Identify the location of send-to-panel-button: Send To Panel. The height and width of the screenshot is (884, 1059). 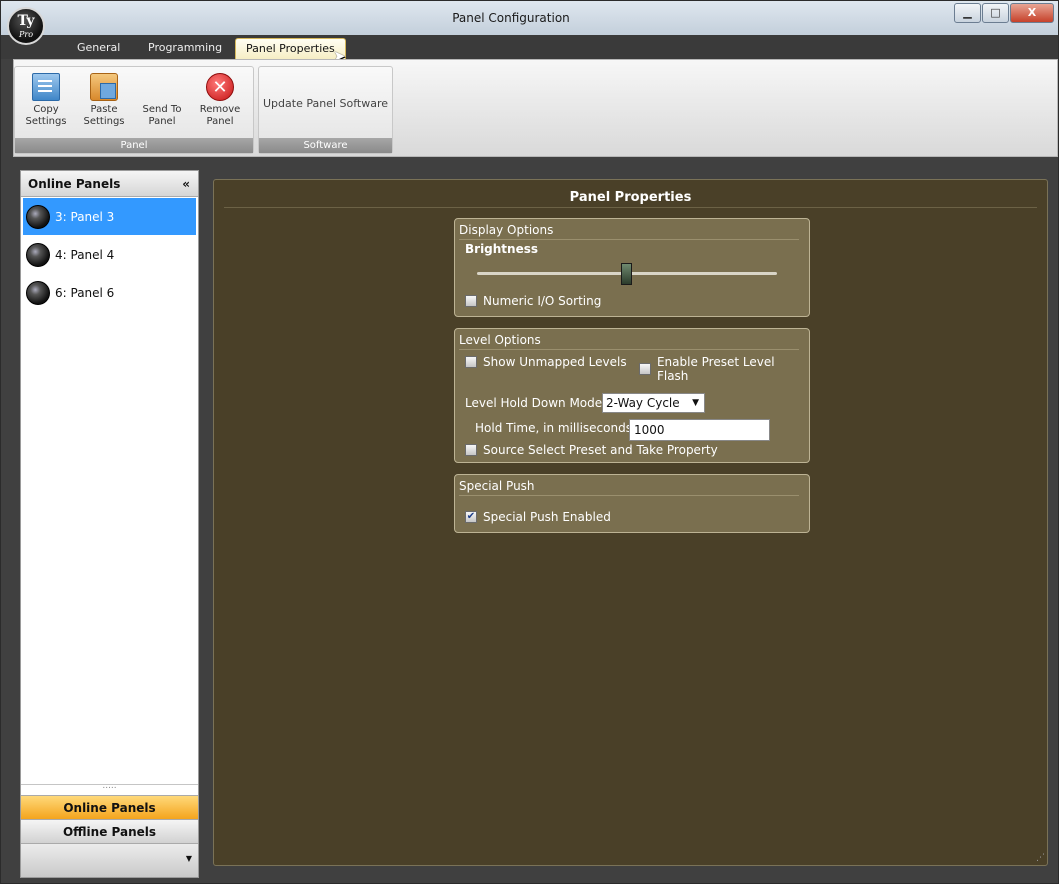
(162, 100).